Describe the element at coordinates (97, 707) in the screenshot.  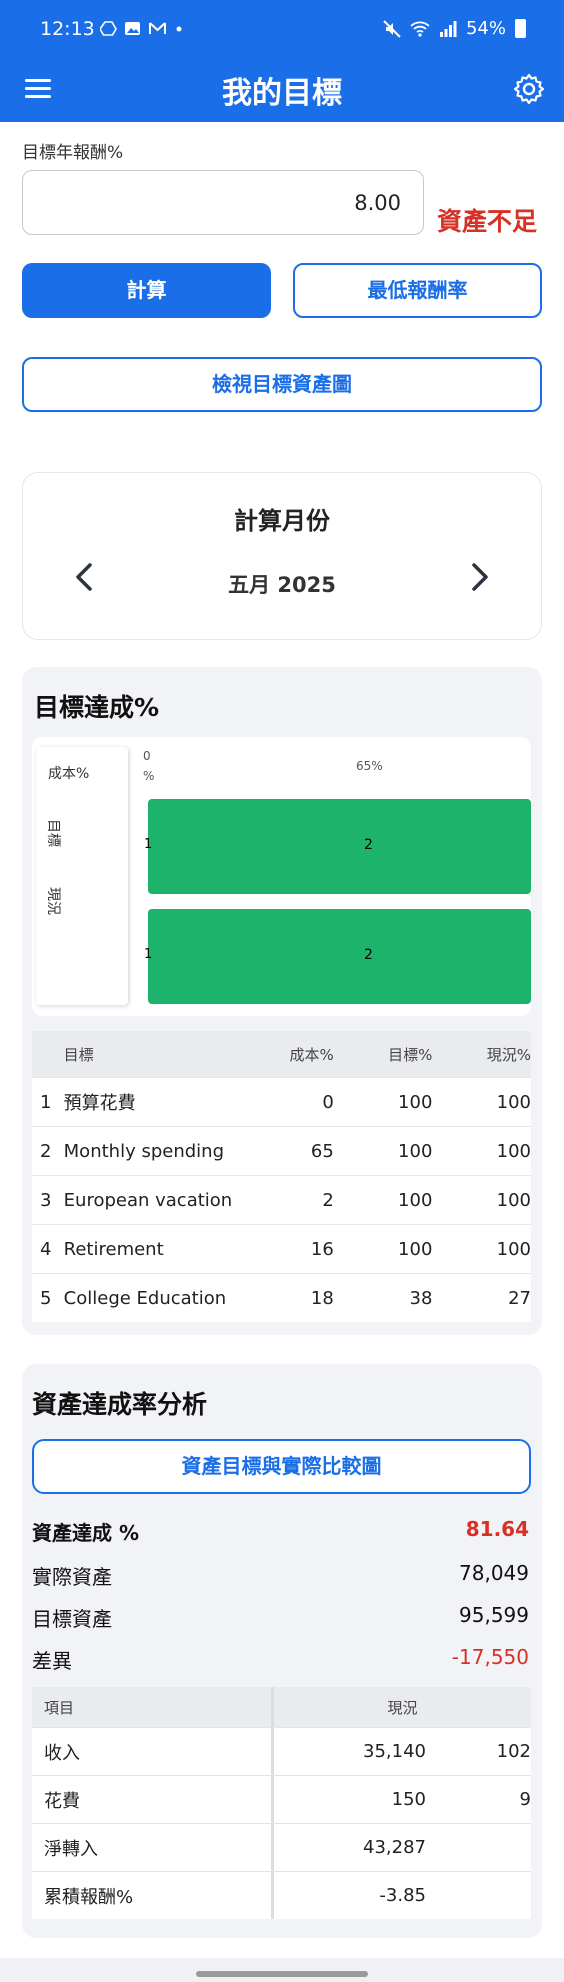
I see `goal-achievement-title: 目標達成%` at that location.